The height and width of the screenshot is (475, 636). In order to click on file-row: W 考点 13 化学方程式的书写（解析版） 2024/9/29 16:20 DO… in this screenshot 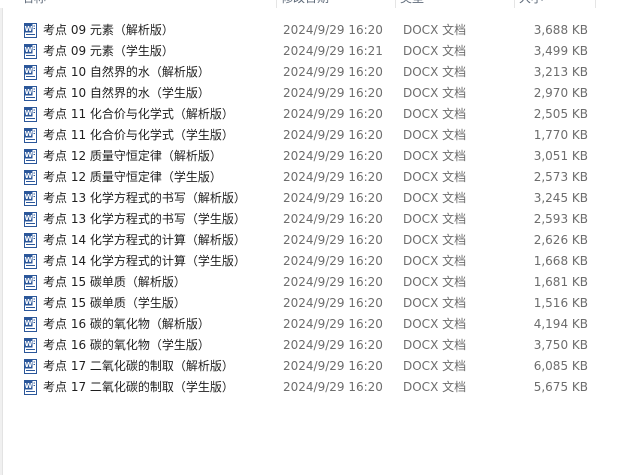, I will do `click(298, 198)`.